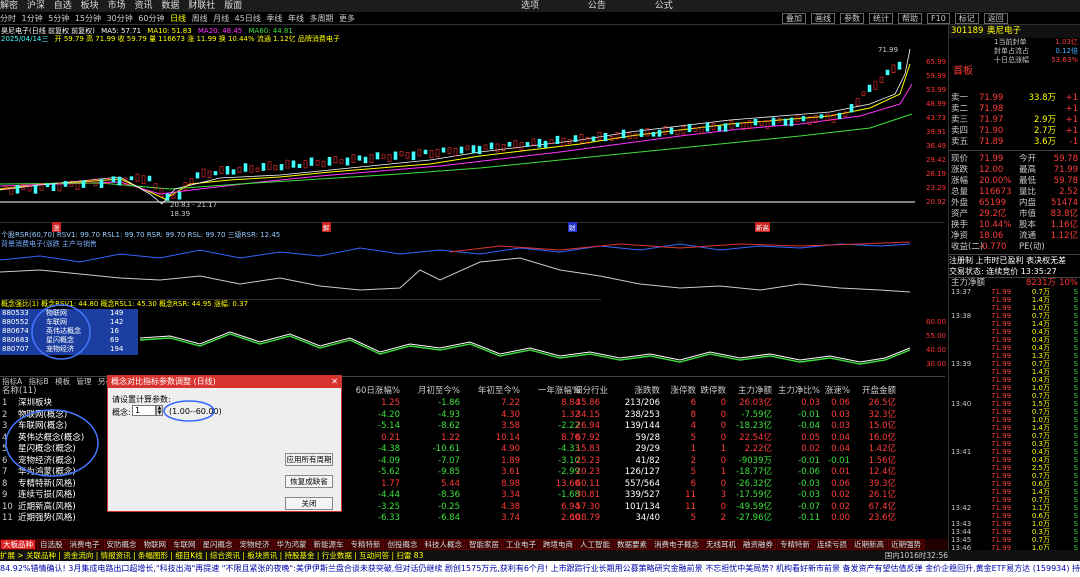  I want to click on period-tab: 月线, so click(221, 18).